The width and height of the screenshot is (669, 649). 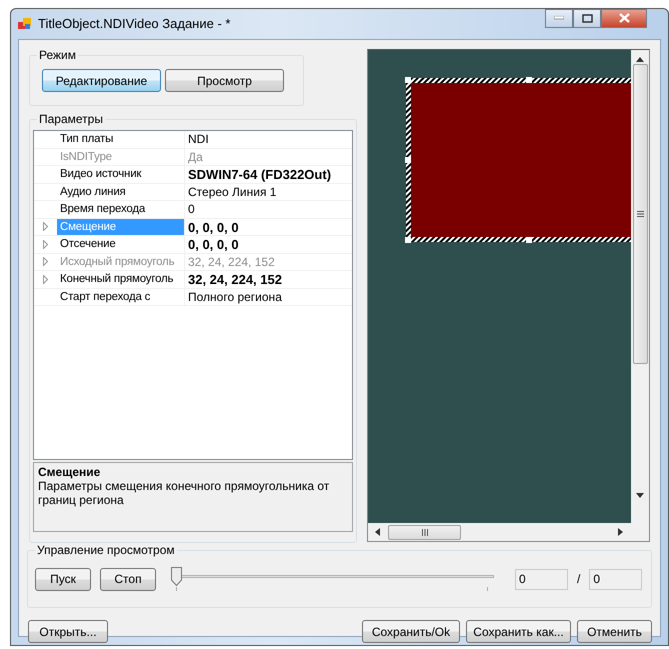 I want to click on property-name: Видео источник, so click(x=121, y=174).